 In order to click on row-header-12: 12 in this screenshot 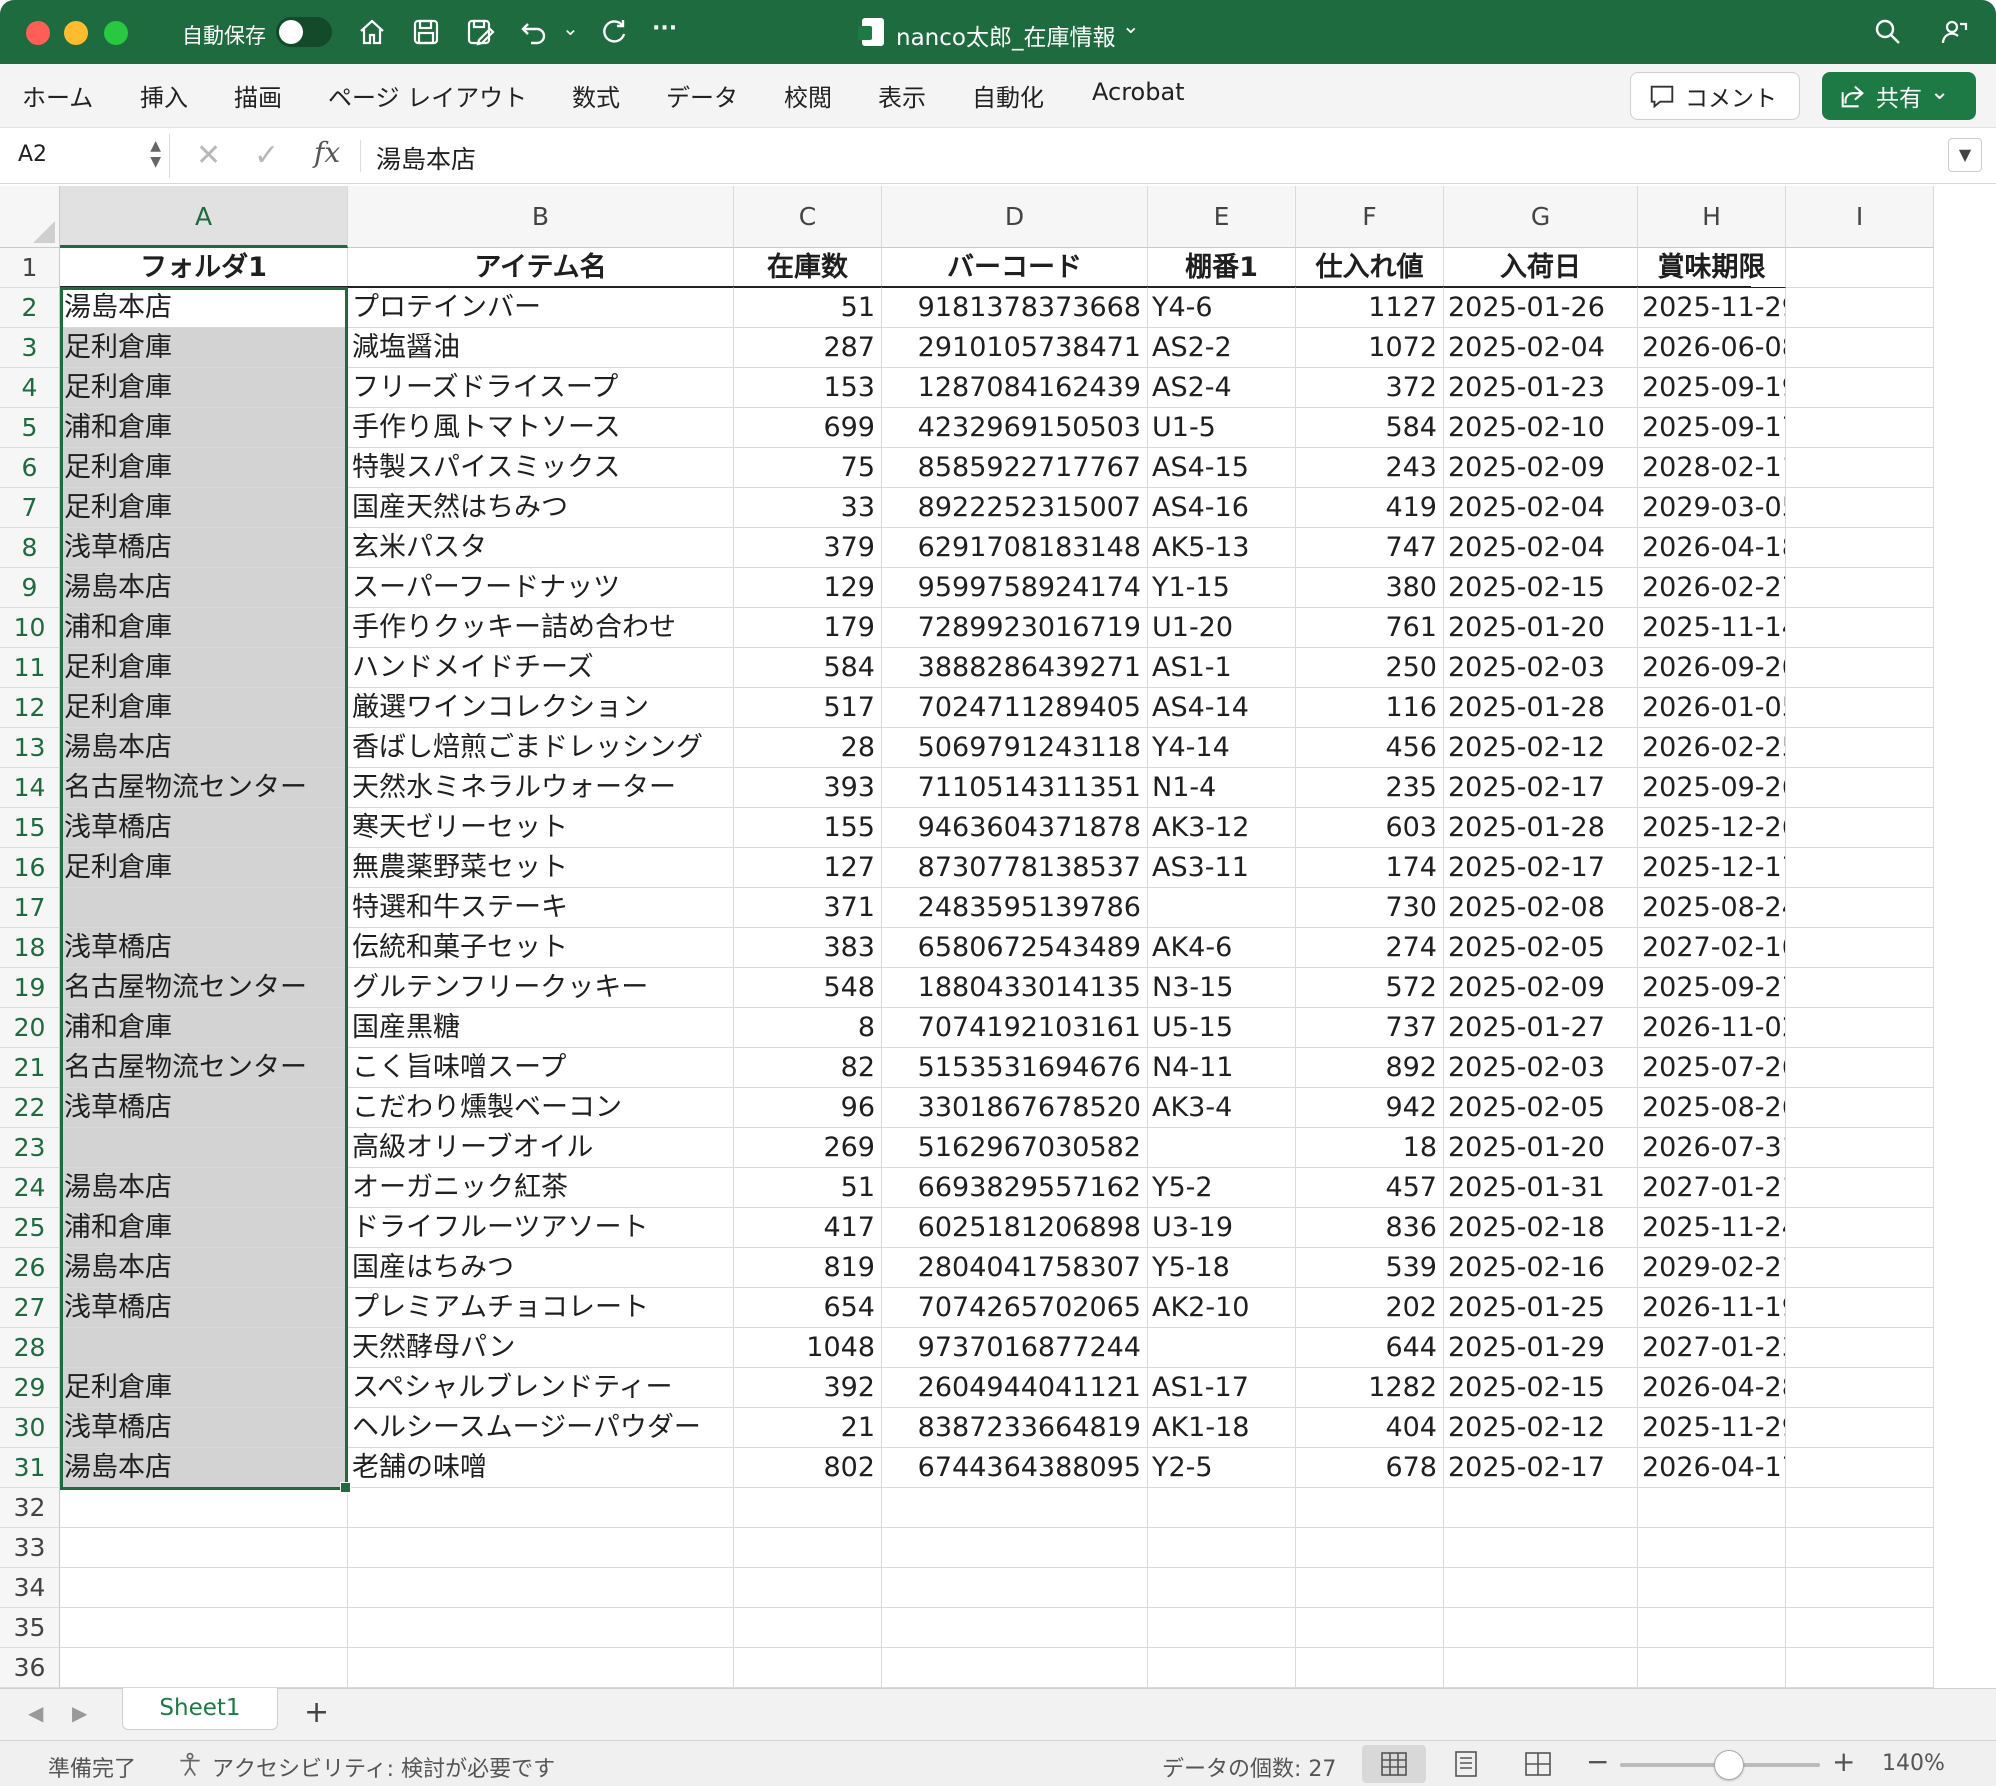, I will do `click(30, 708)`.